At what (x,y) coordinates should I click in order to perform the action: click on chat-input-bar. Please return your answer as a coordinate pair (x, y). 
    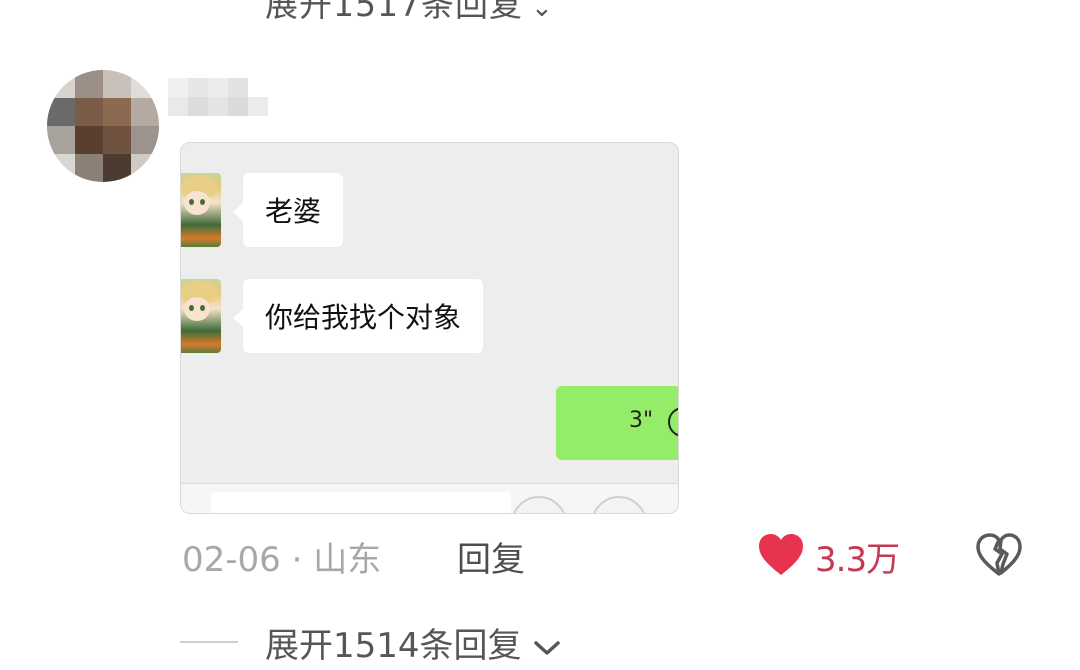
    Looking at the image, I should click on (429, 498).